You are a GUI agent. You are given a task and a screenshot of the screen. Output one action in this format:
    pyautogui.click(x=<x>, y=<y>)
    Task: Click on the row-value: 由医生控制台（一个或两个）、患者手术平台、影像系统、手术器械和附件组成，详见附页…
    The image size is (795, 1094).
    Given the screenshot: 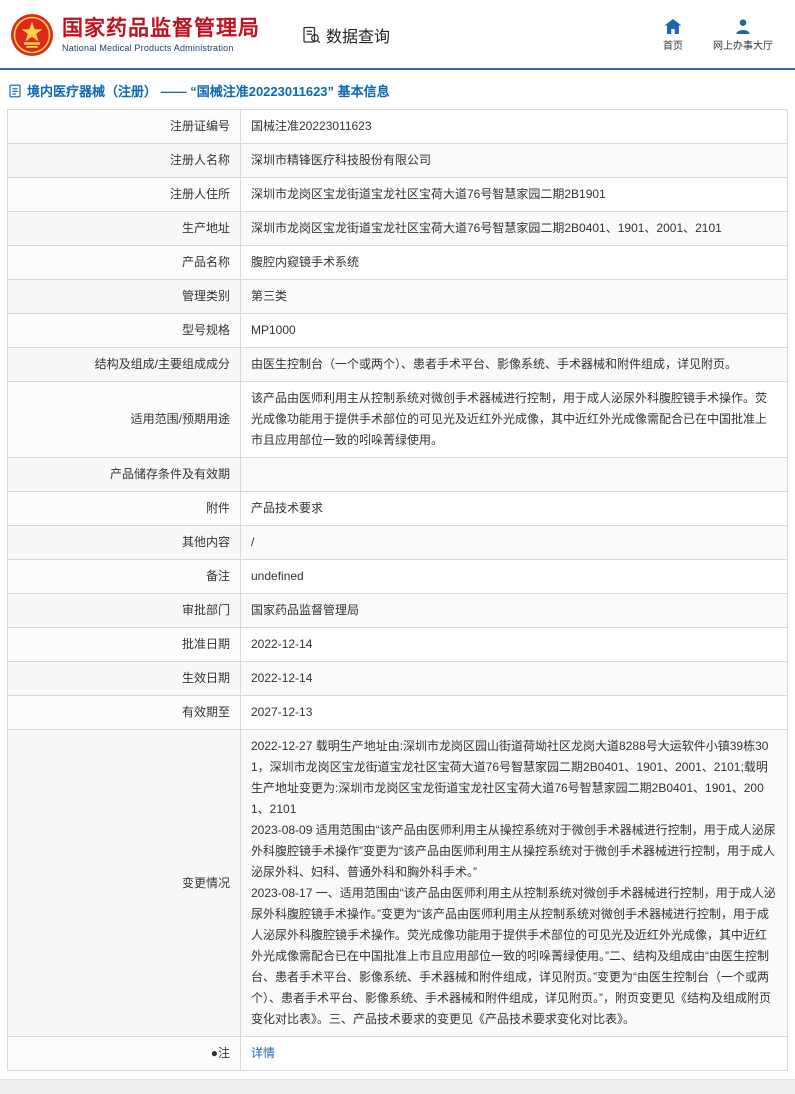 What is the action you would take?
    pyautogui.click(x=514, y=364)
    